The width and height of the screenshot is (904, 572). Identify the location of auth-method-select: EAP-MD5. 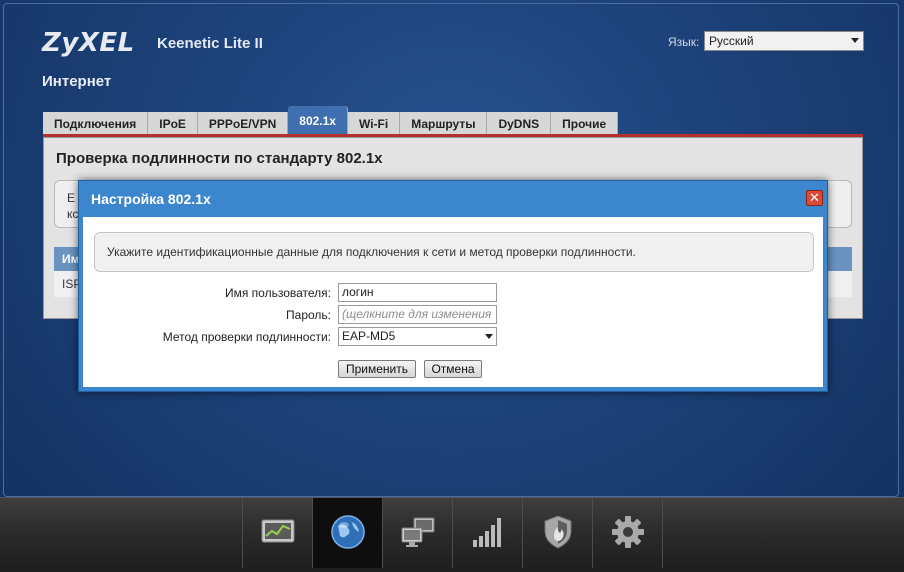
(417, 336).